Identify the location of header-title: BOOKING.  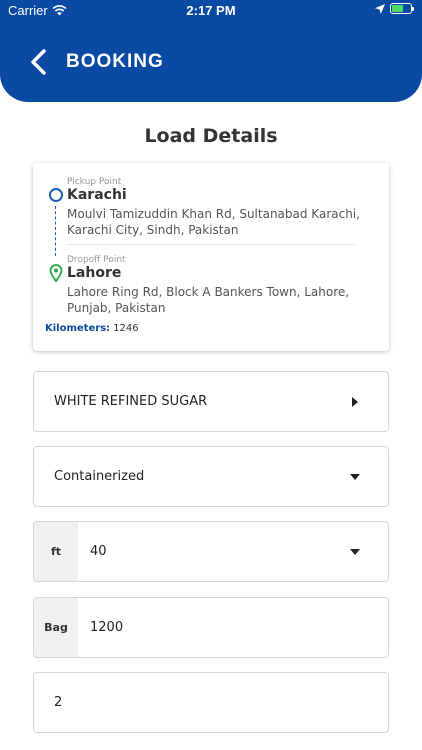
(115, 61).